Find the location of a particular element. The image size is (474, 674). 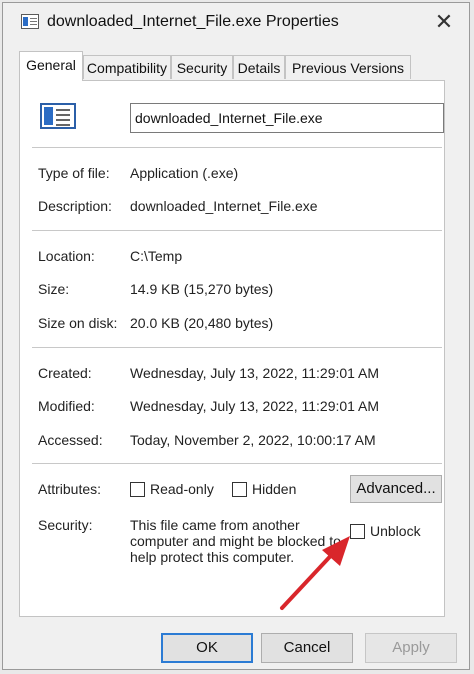

tab-compatibility: Compatibility is located at coordinates (127, 67).